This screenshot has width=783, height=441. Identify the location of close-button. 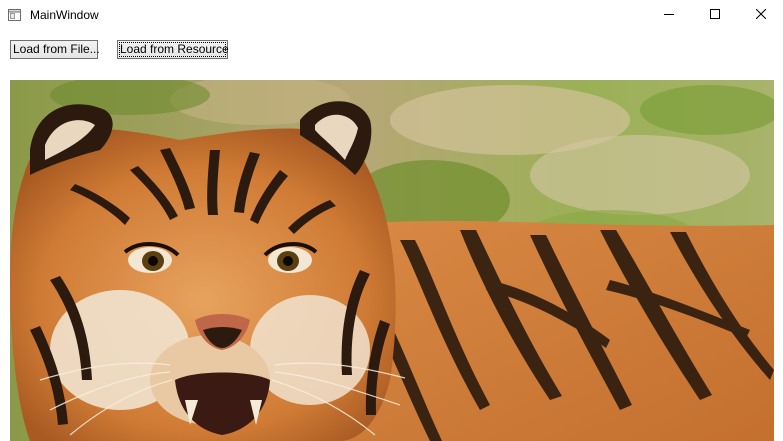
(760, 15).